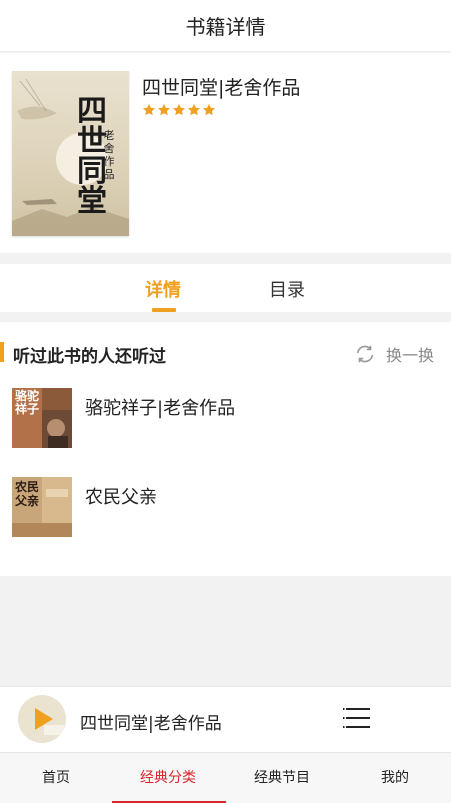 This screenshot has height=803, width=451. What do you see at coordinates (56, 778) in the screenshot?
I see `nav-home: 首页` at bounding box center [56, 778].